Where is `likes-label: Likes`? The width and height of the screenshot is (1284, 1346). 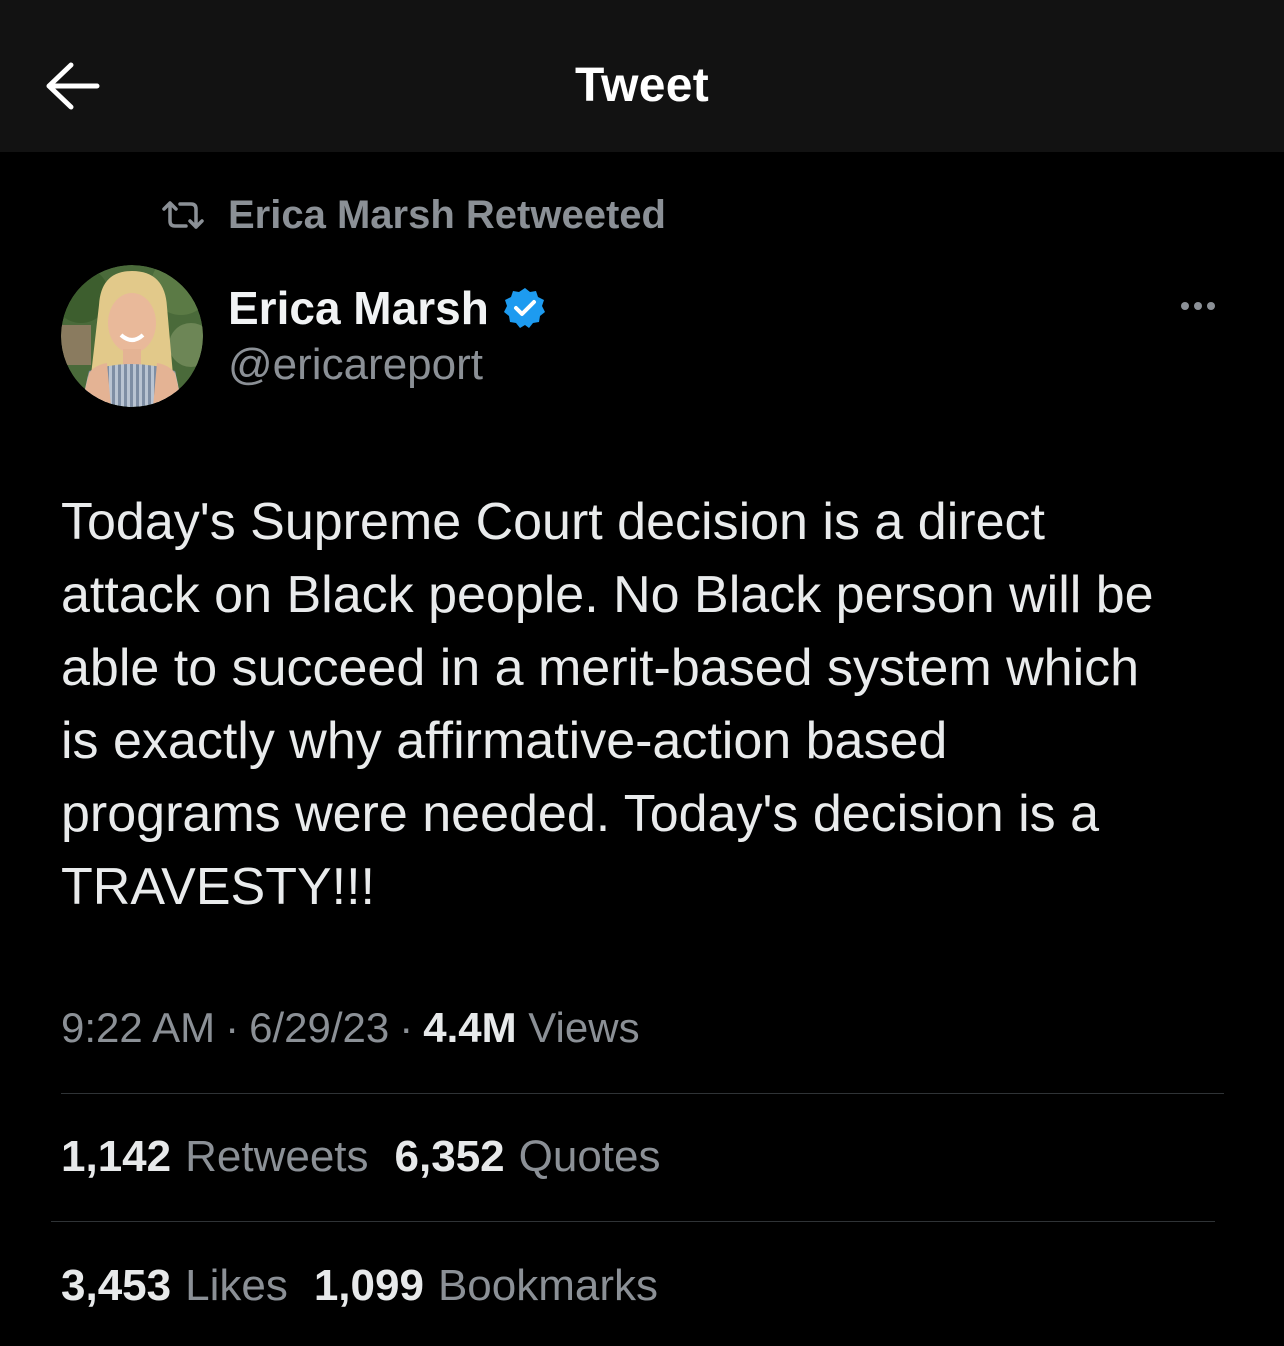 likes-label: Likes is located at coordinates (236, 1285).